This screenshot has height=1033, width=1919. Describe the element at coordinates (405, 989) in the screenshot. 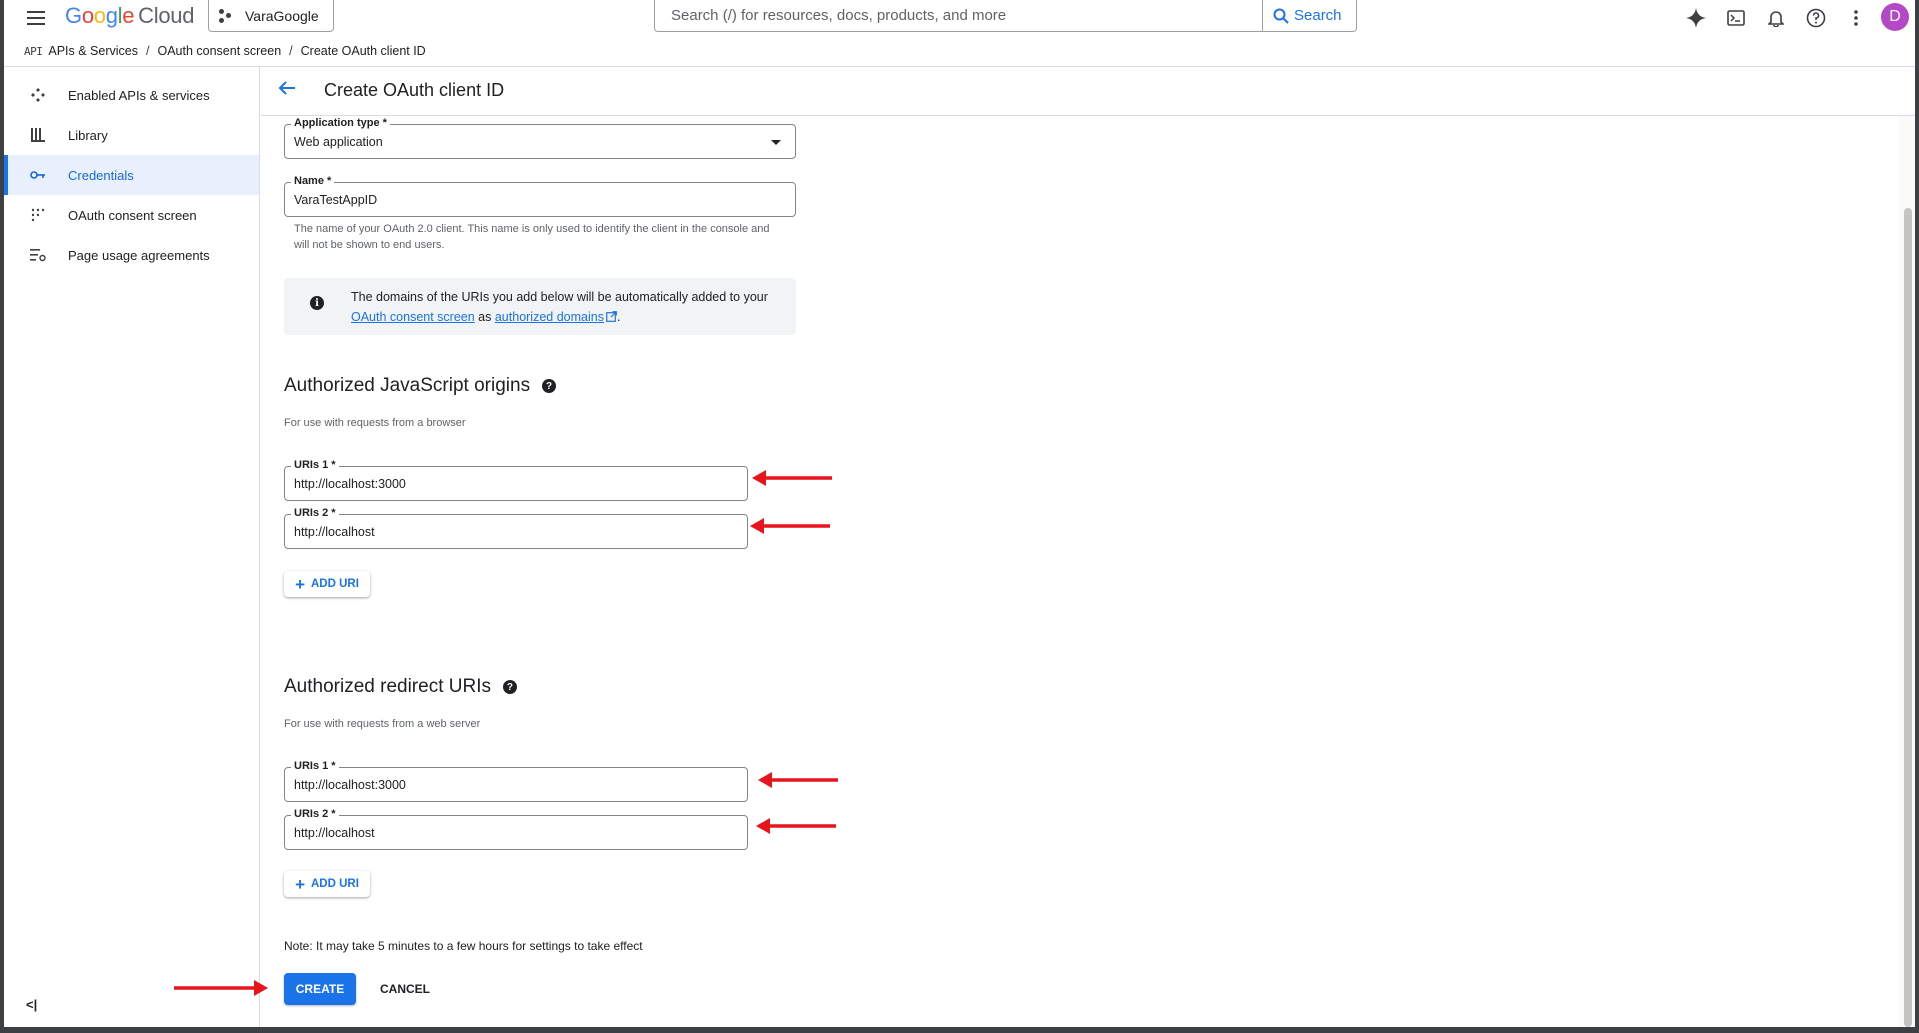

I see `cancel-button: CANCEL` at that location.